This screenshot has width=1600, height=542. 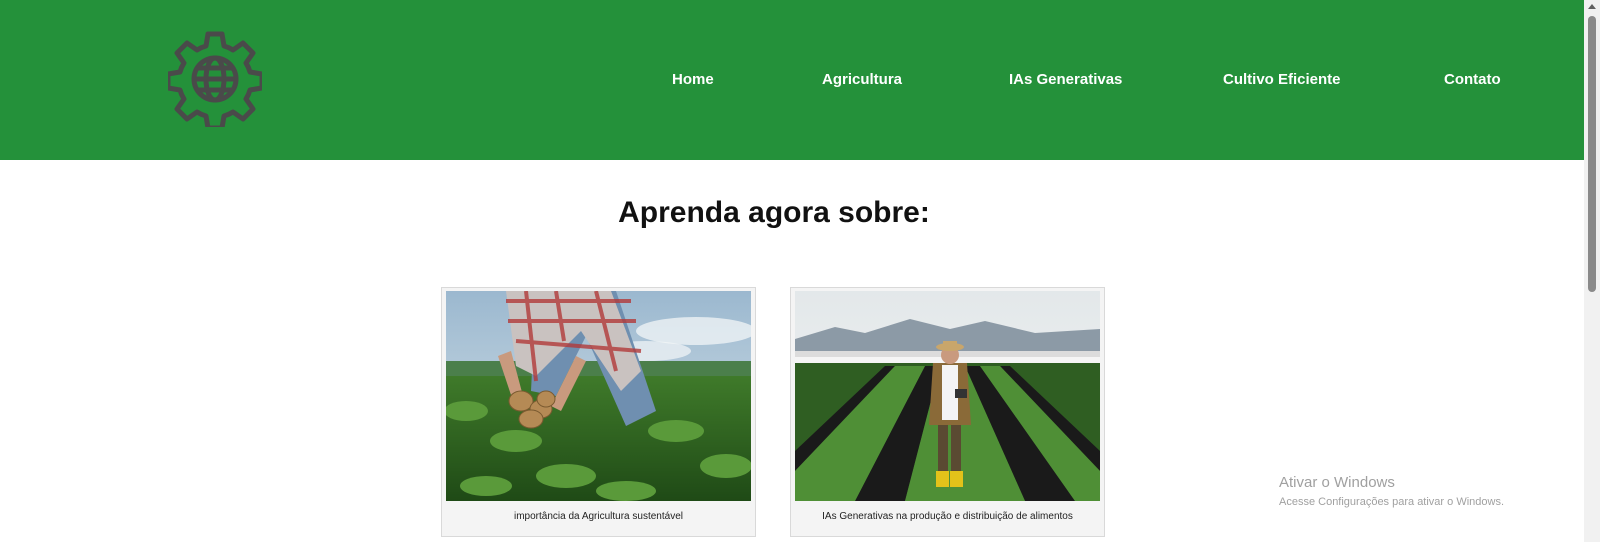 I want to click on gear-globe-icon, so click(x=215, y=79).